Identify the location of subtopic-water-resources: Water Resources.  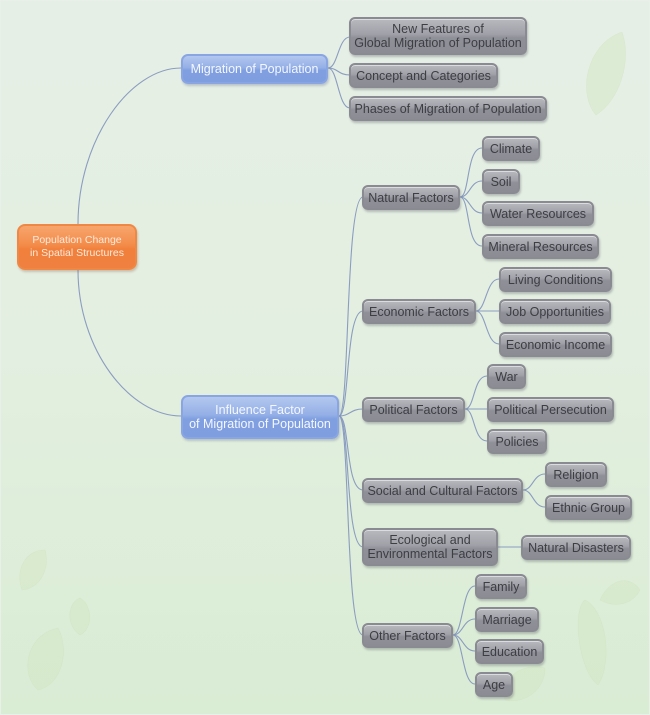
(538, 213).